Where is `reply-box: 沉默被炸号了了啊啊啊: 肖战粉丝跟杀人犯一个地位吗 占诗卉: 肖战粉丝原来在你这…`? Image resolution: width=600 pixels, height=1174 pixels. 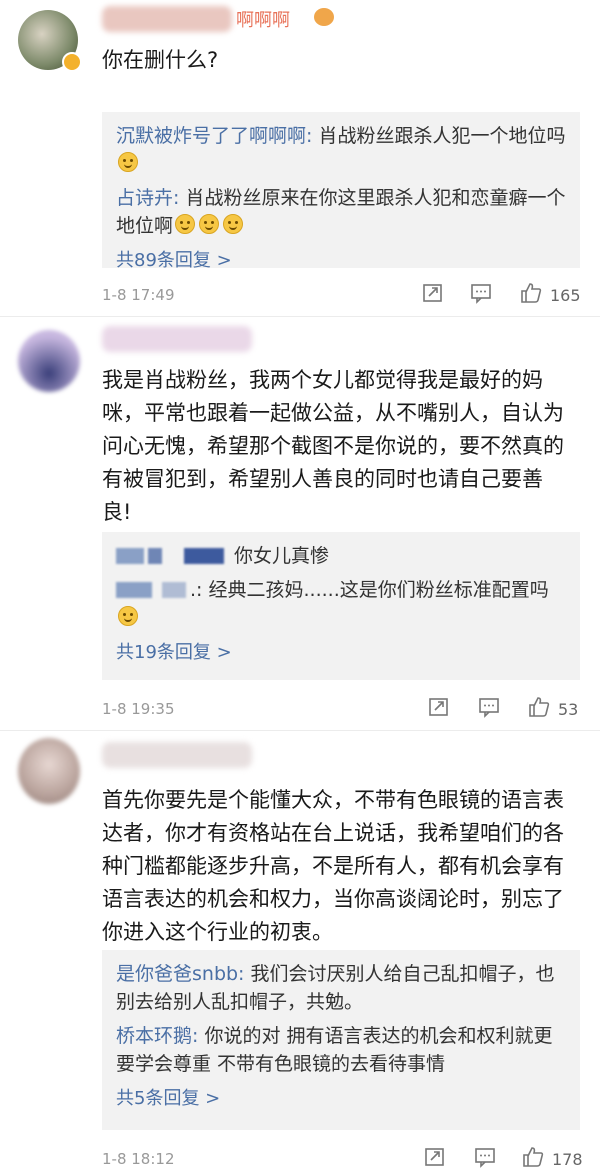 reply-box: 沉默被炸号了了啊啊啊: 肖战粉丝跟杀人犯一个地位吗 占诗卉: 肖战粉丝原来在你这… is located at coordinates (341, 191).